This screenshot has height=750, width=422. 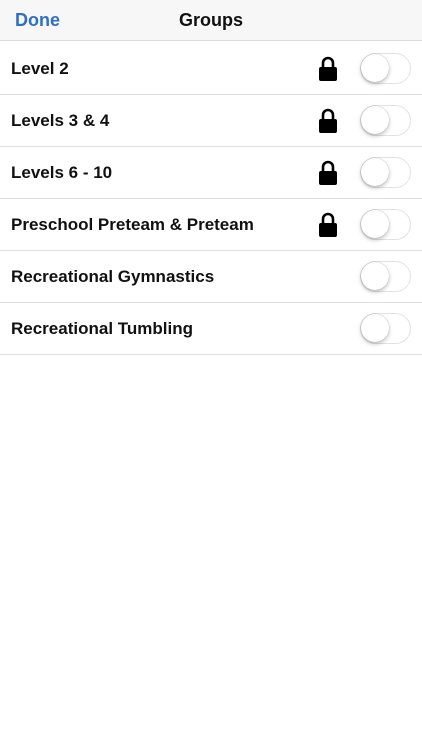 I want to click on list-item: Recreational Gymnastics, so click(x=211, y=277).